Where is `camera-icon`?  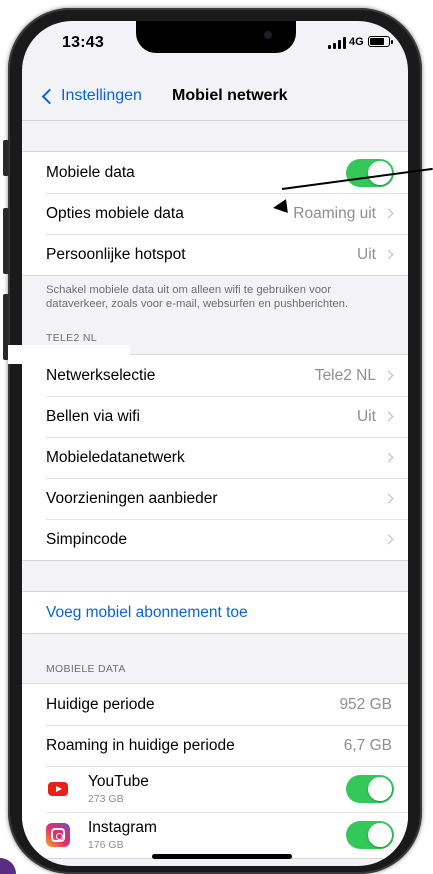
camera-icon is located at coordinates (268, 35).